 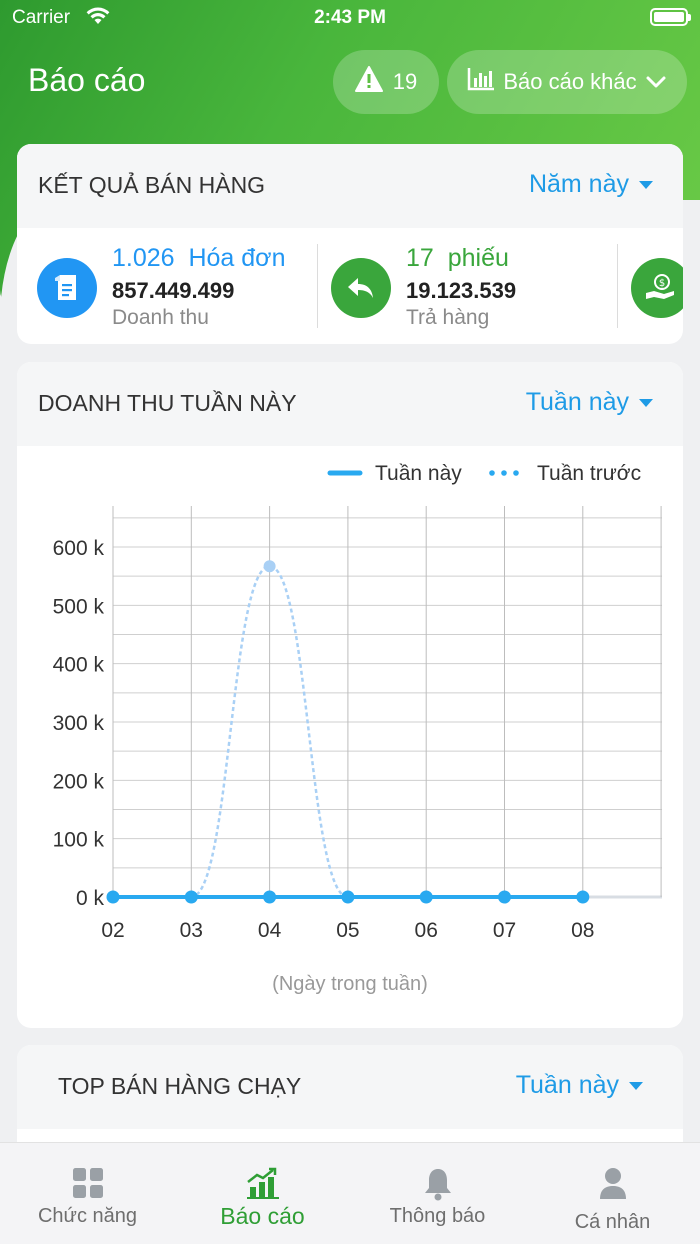 I want to click on sales-period-dropdown: Năm này, so click(x=591, y=184).